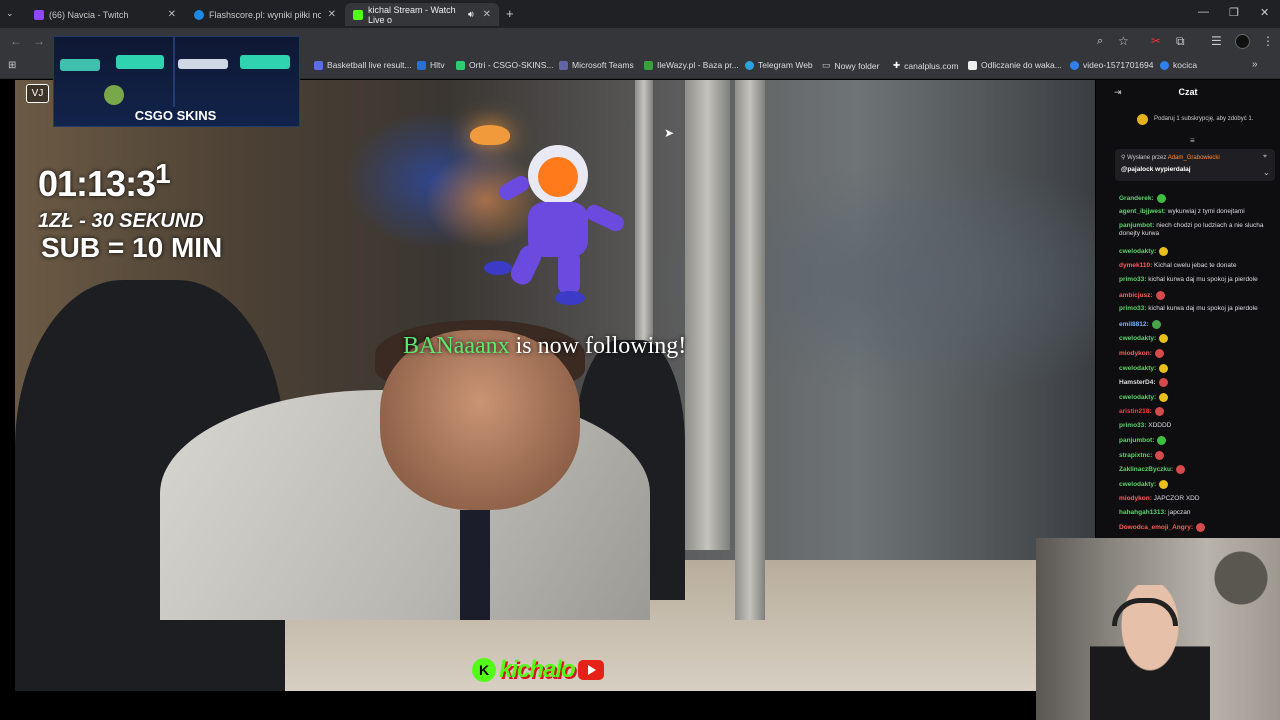 Image resolution: width=1280 pixels, height=720 pixels. What do you see at coordinates (1134, 324) in the screenshot?
I see `chat-username: emil8812:` at bounding box center [1134, 324].